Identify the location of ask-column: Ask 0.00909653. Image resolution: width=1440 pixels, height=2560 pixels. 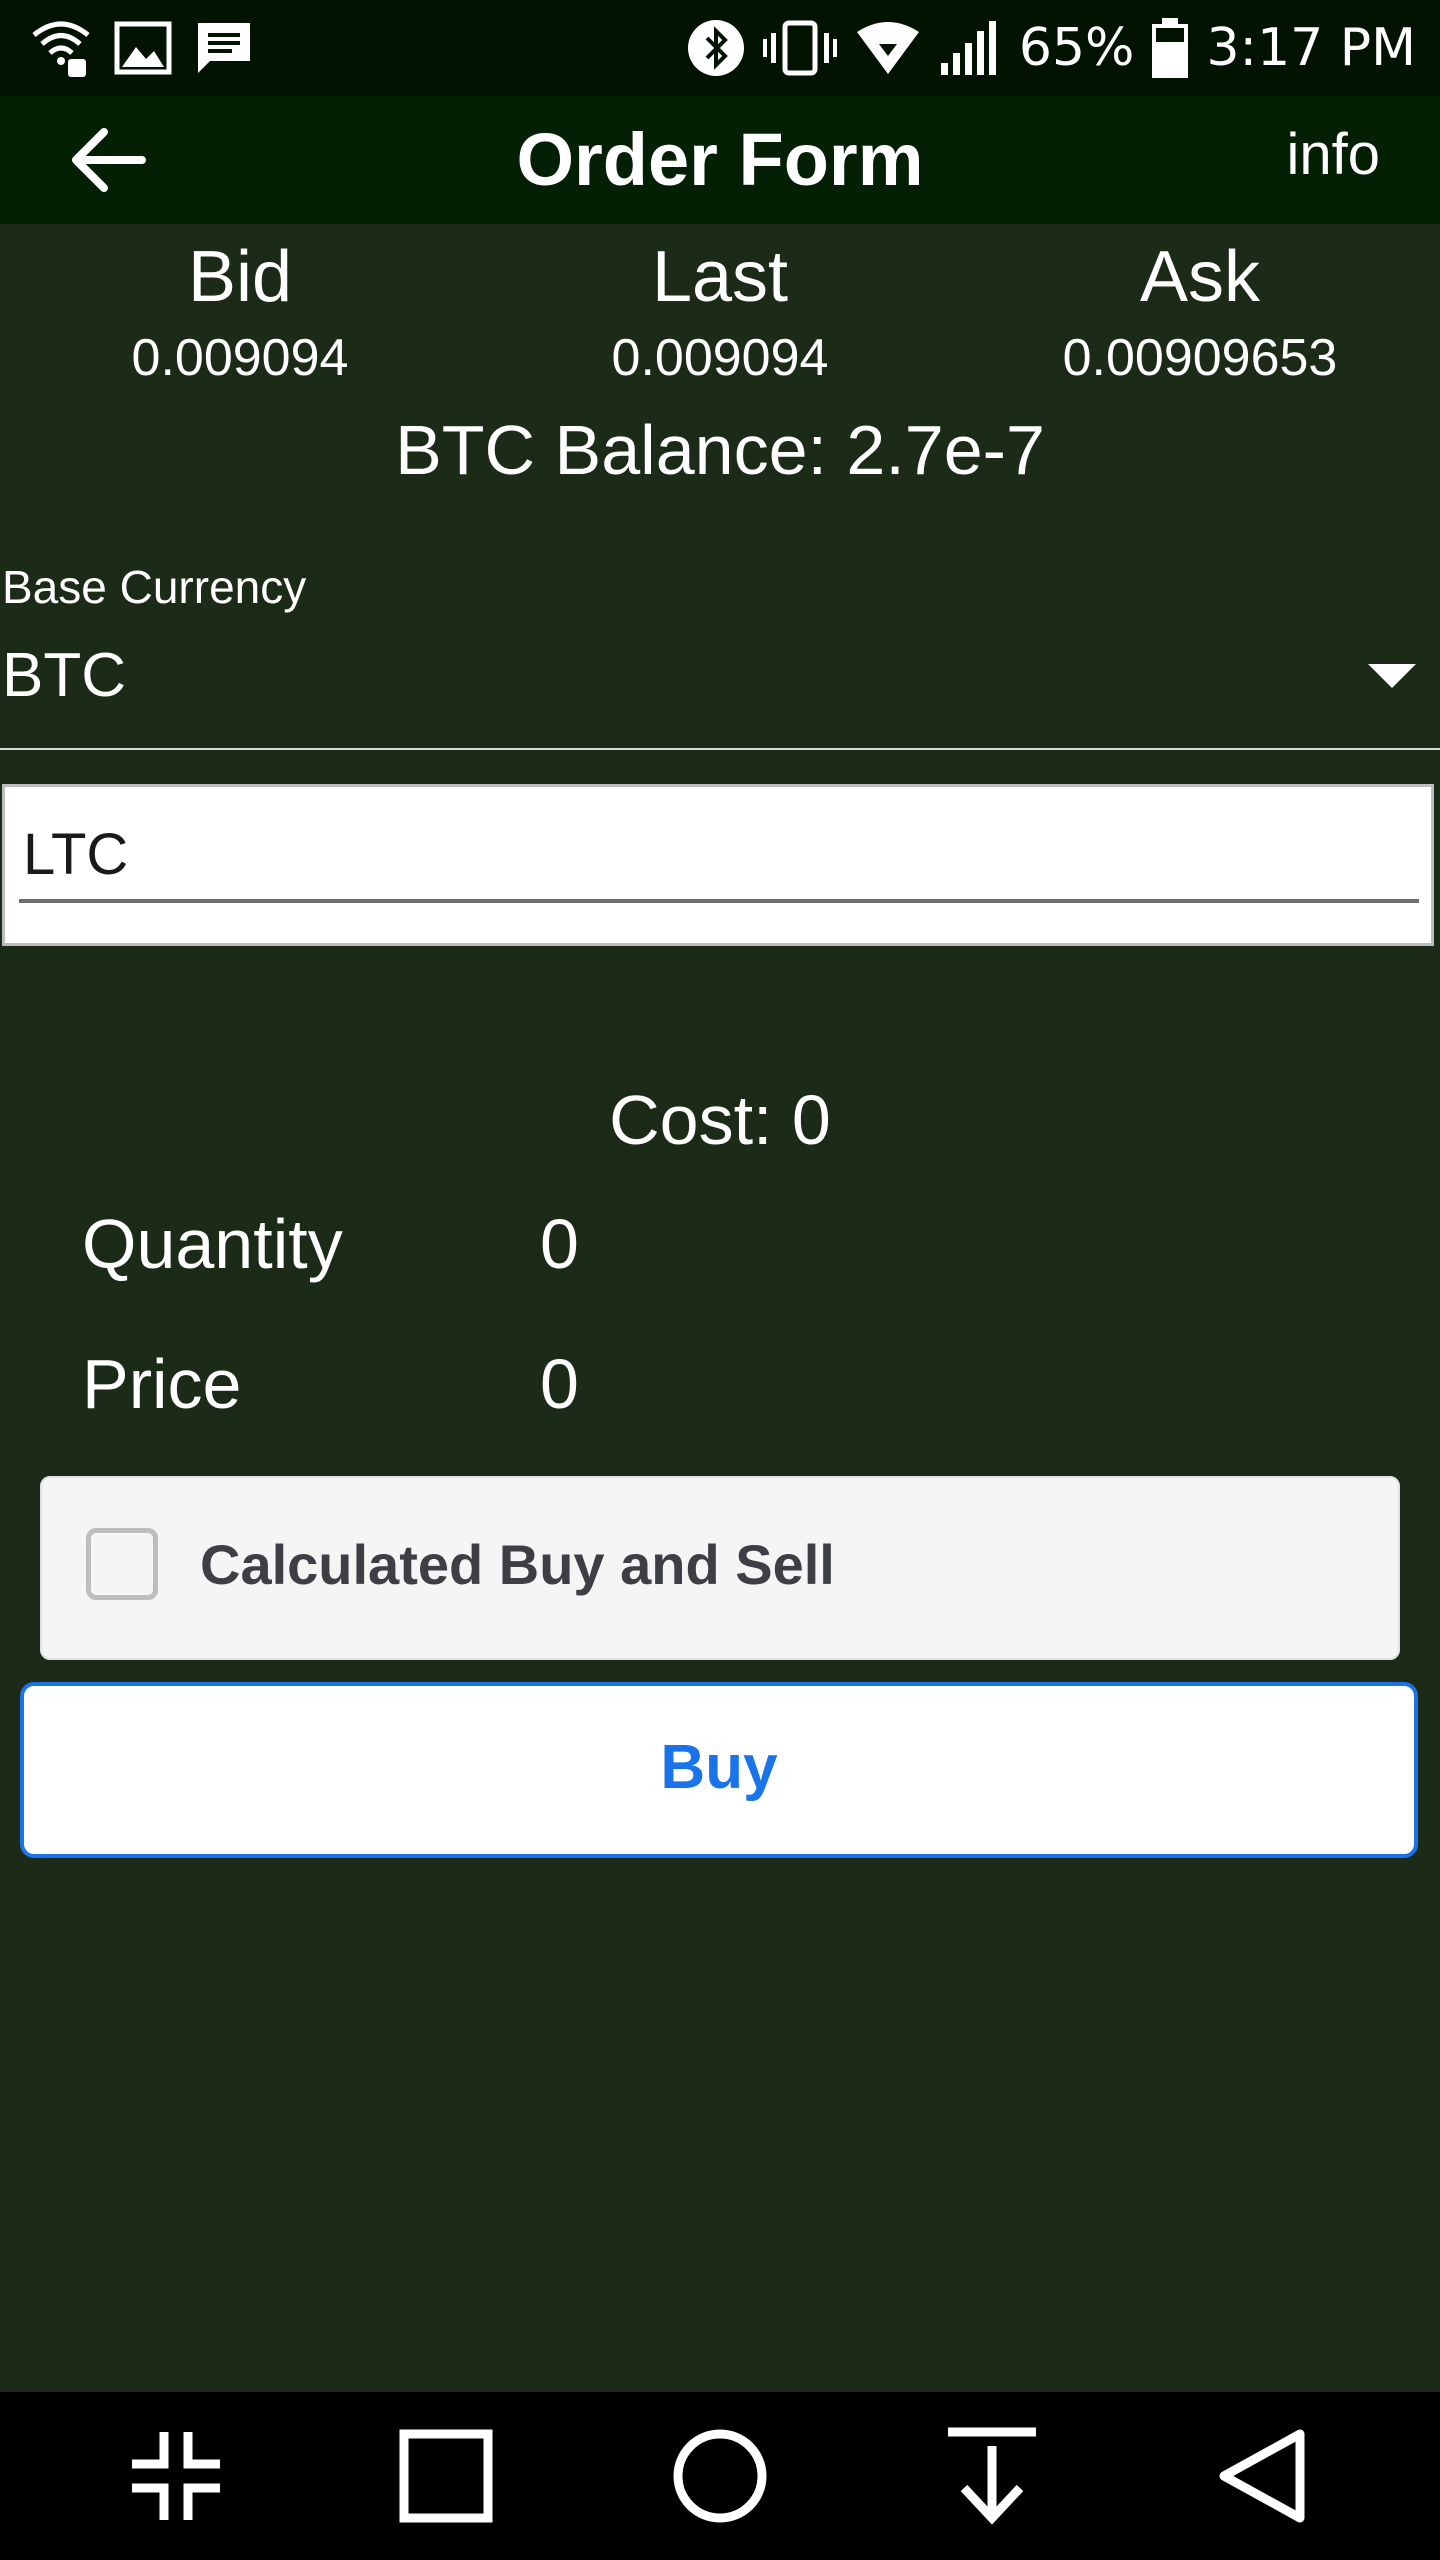
(1200, 310).